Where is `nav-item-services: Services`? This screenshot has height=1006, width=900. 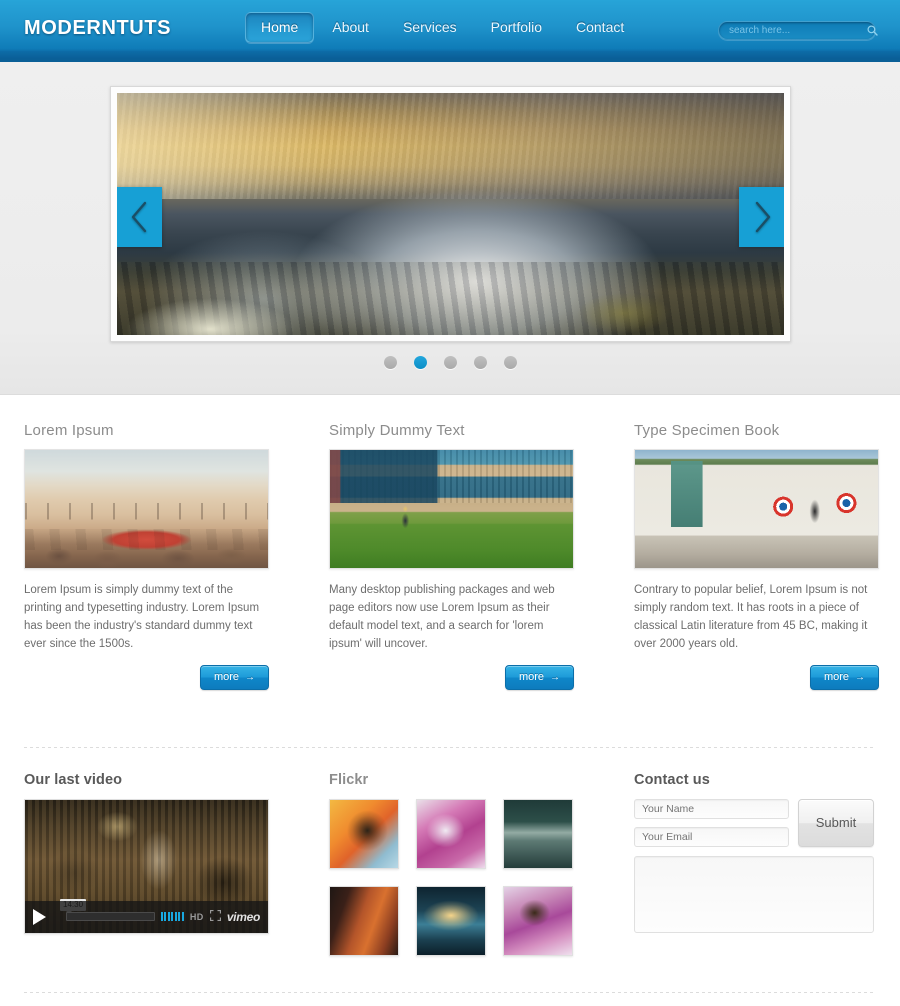
nav-item-services: Services is located at coordinates (430, 27).